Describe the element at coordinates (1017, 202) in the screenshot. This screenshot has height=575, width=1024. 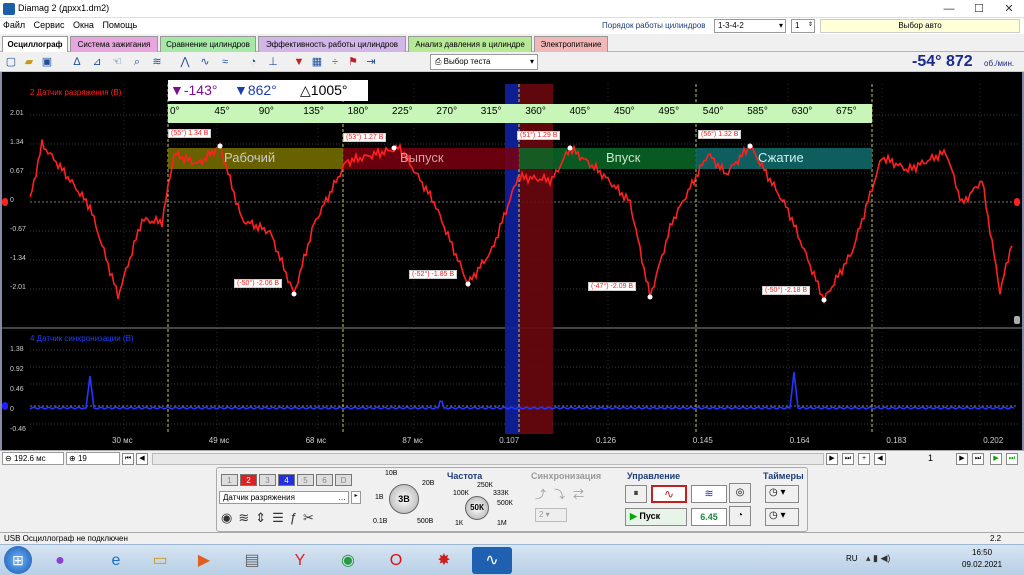
I see `ch2-right-handle` at that location.